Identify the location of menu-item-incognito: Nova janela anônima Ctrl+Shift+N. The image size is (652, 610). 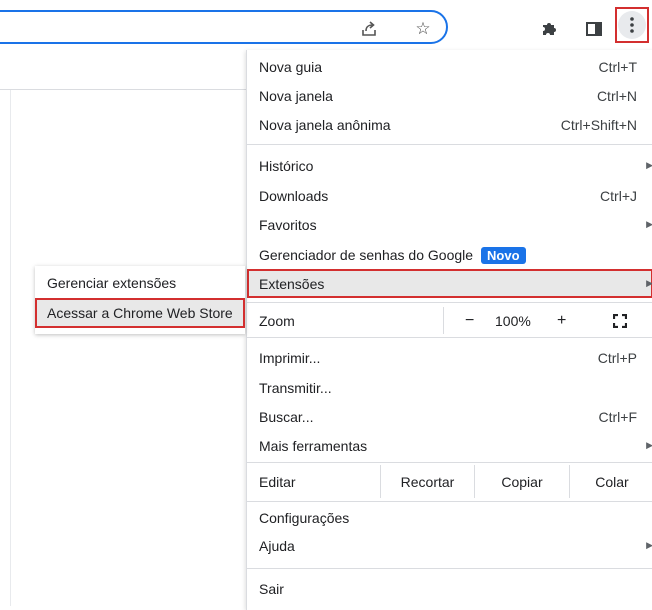
(449, 124).